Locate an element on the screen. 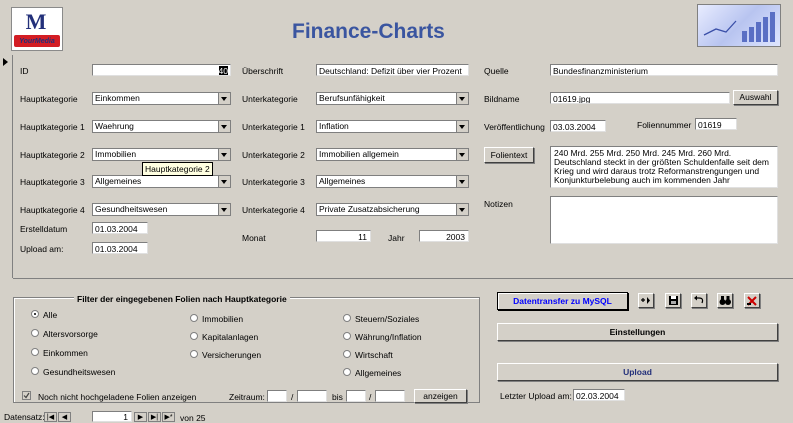 The height and width of the screenshot is (423, 793). radio-alle is located at coordinates (35, 314).